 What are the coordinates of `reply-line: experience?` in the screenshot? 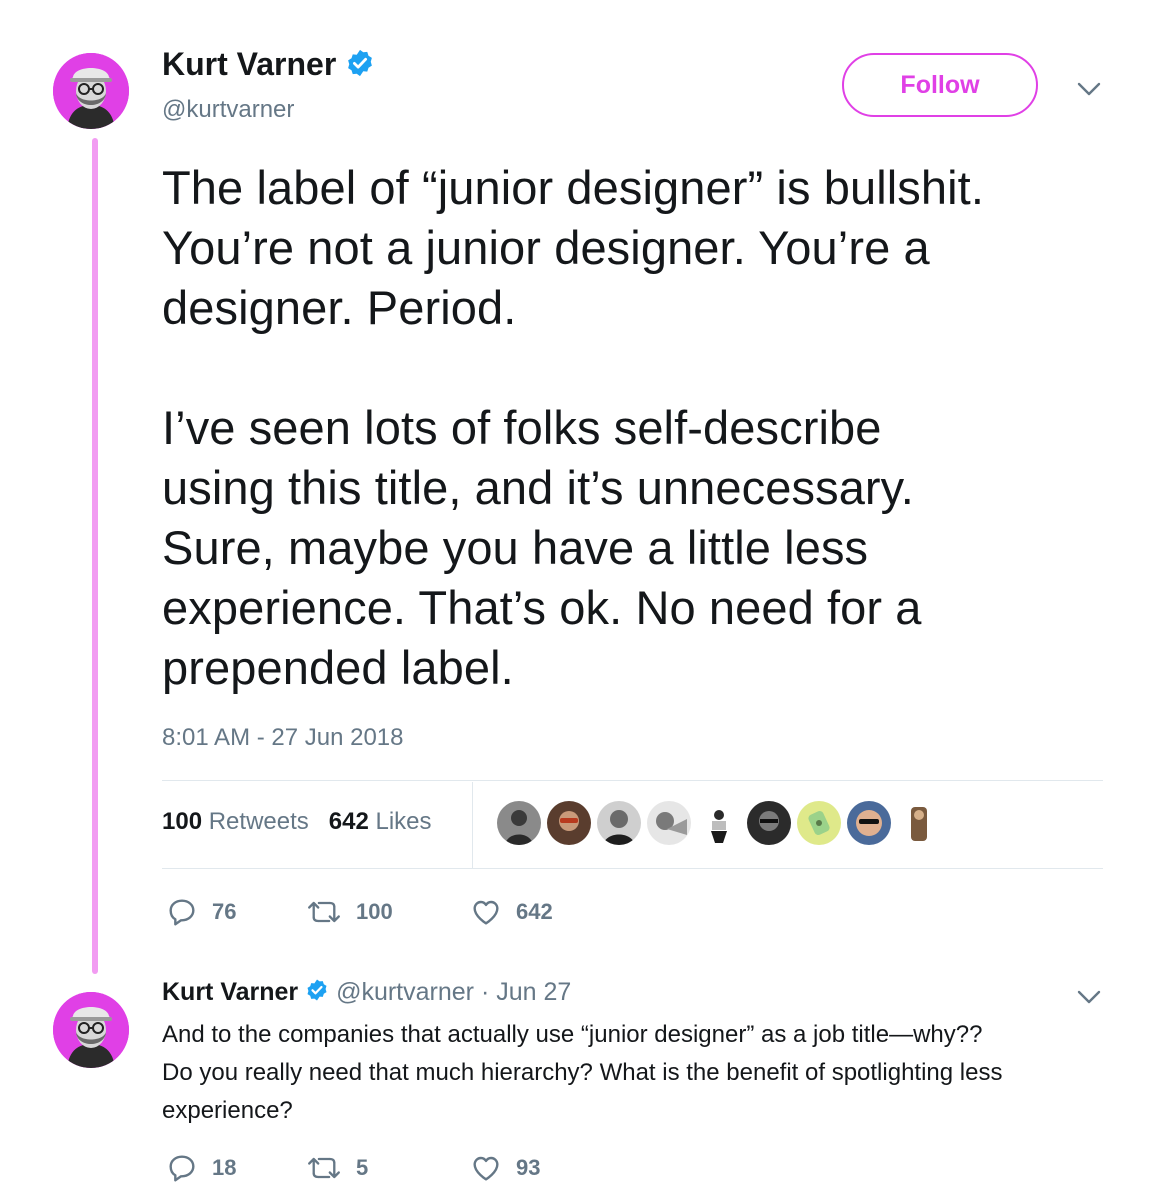 It's located at (227, 1110).